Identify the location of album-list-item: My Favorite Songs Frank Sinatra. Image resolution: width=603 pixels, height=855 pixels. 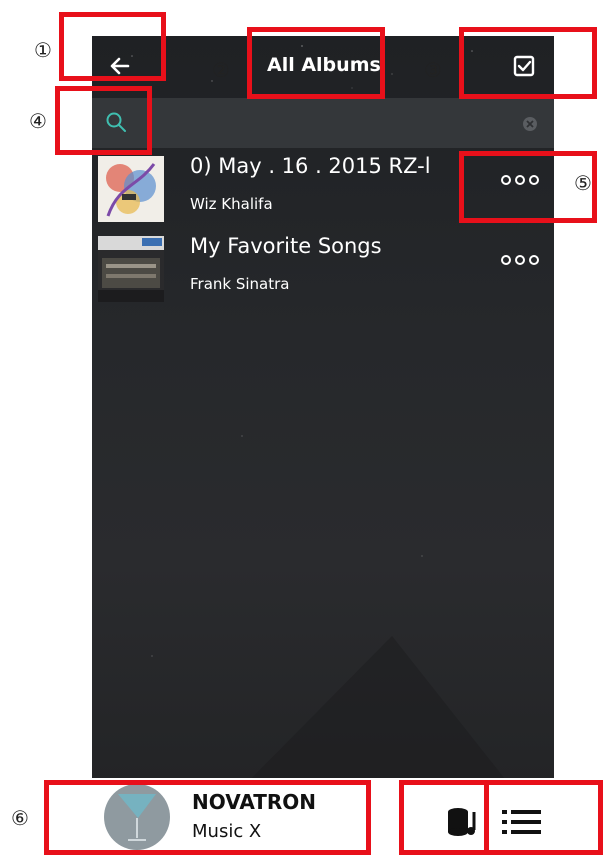
(323, 268).